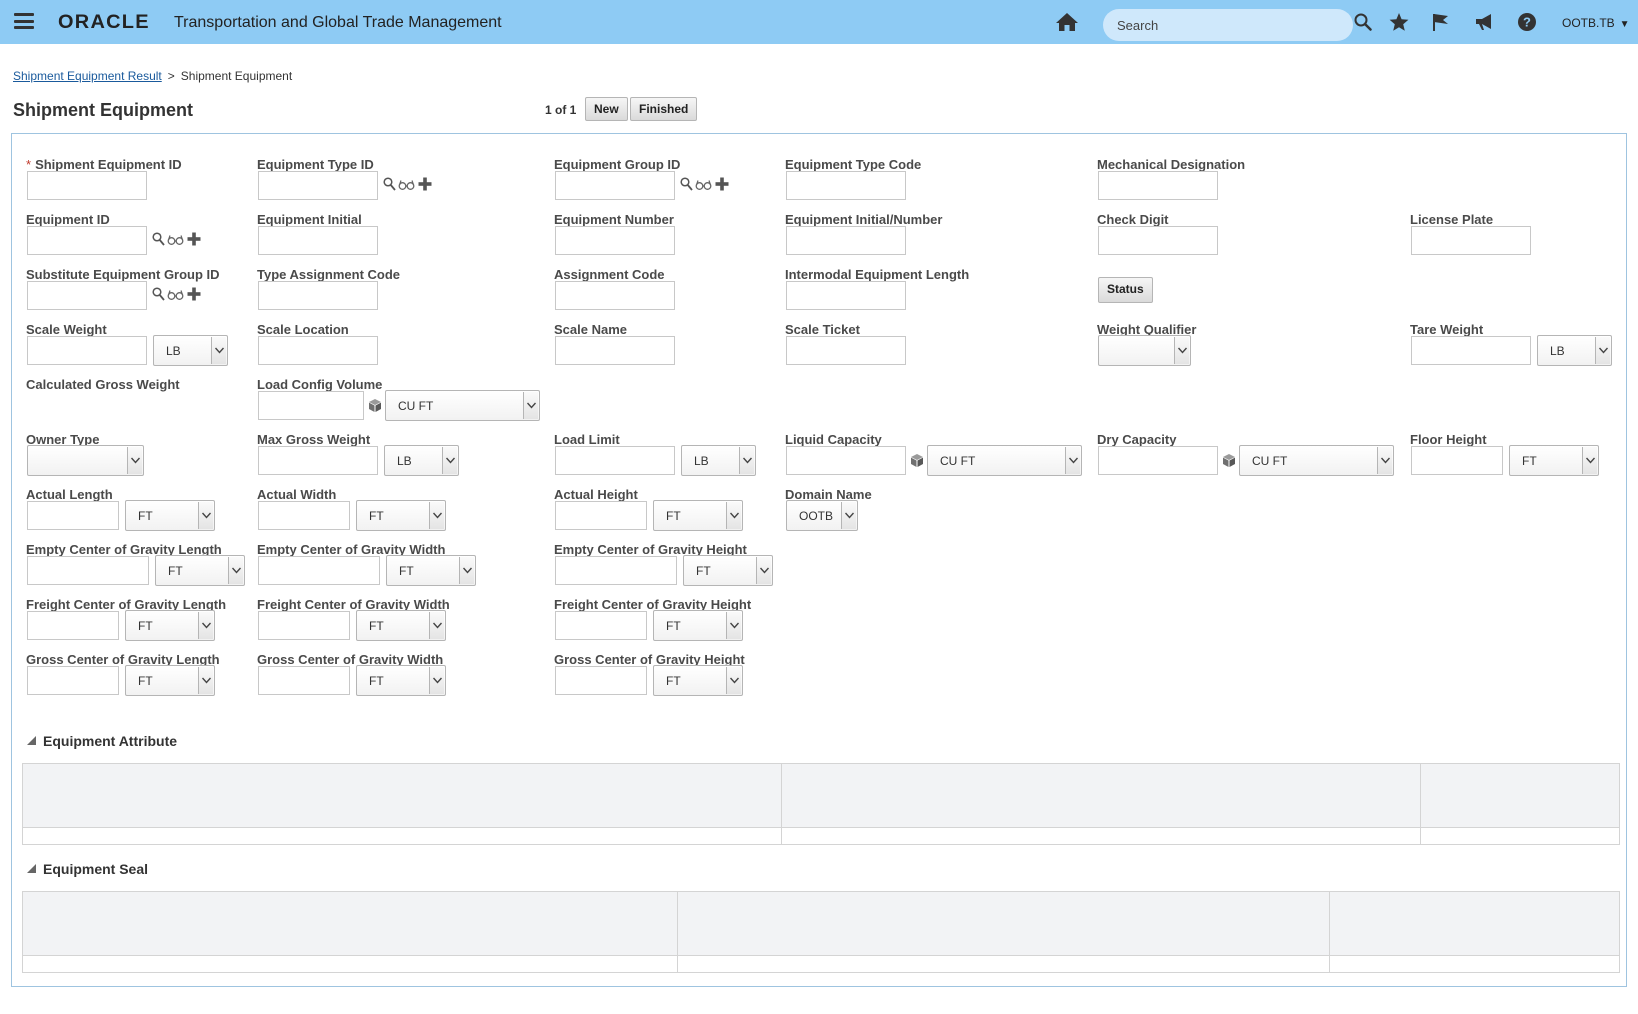  Describe the element at coordinates (1574, 350) in the screenshot. I see `tare-weight-select: LB` at that location.